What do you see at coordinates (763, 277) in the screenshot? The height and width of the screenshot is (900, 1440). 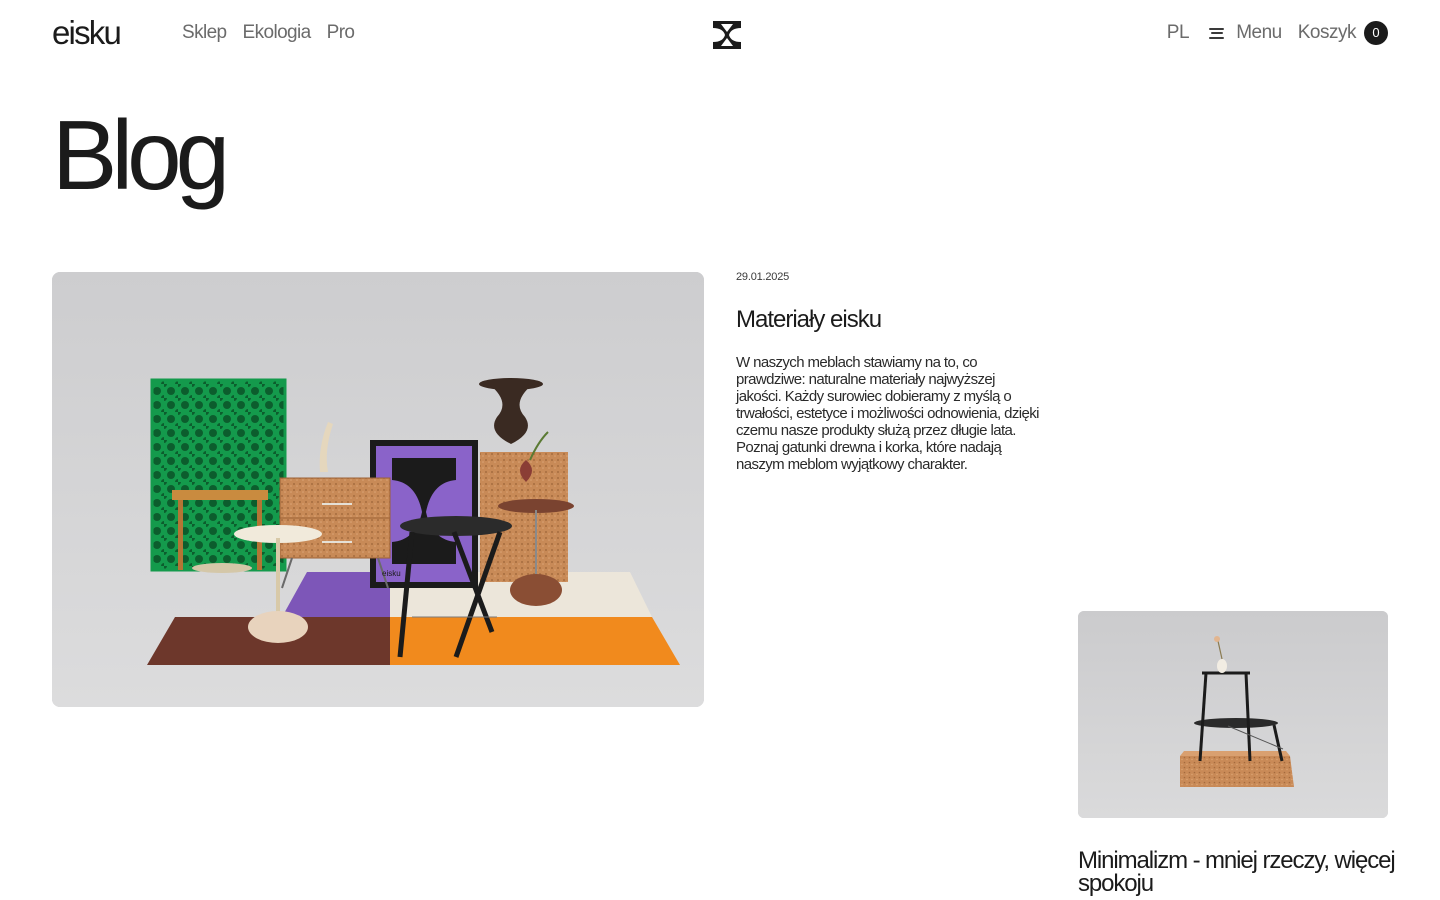 I see `post-date: 29.01.2025` at bounding box center [763, 277].